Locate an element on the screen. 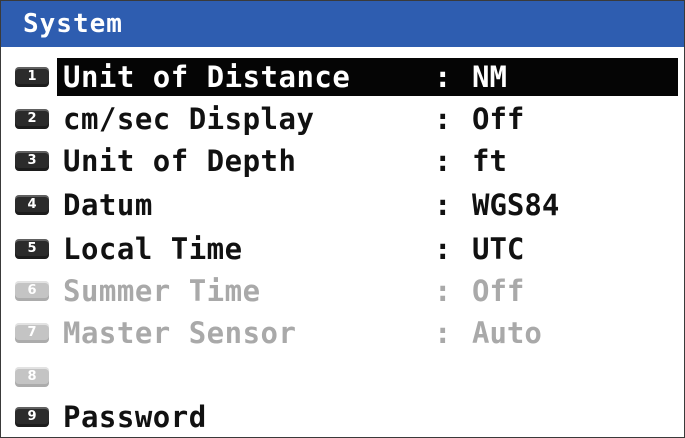 This screenshot has height=438, width=685. key-3-icon: 3 is located at coordinates (32, 161).